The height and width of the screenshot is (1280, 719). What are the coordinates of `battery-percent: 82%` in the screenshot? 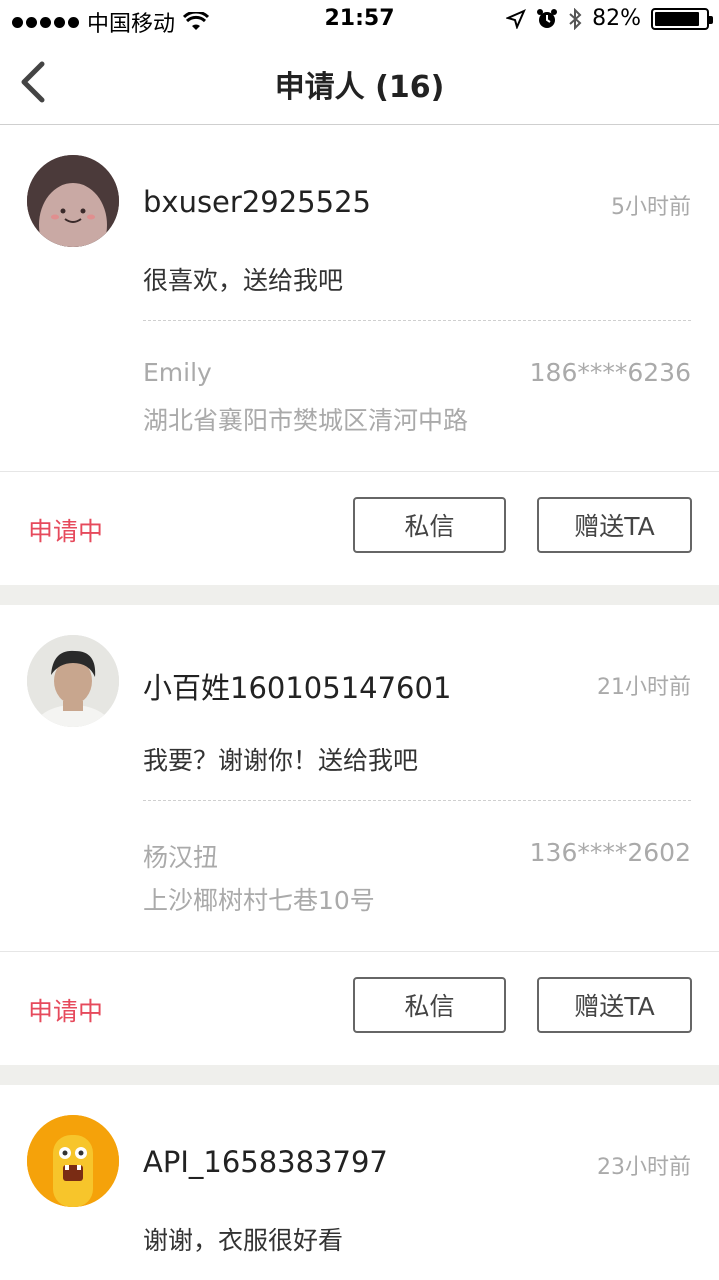 It's located at (616, 18).